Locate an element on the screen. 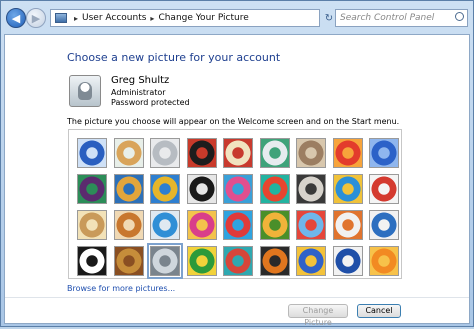  picture-tile-rainbow-ribbons is located at coordinates (238, 225).